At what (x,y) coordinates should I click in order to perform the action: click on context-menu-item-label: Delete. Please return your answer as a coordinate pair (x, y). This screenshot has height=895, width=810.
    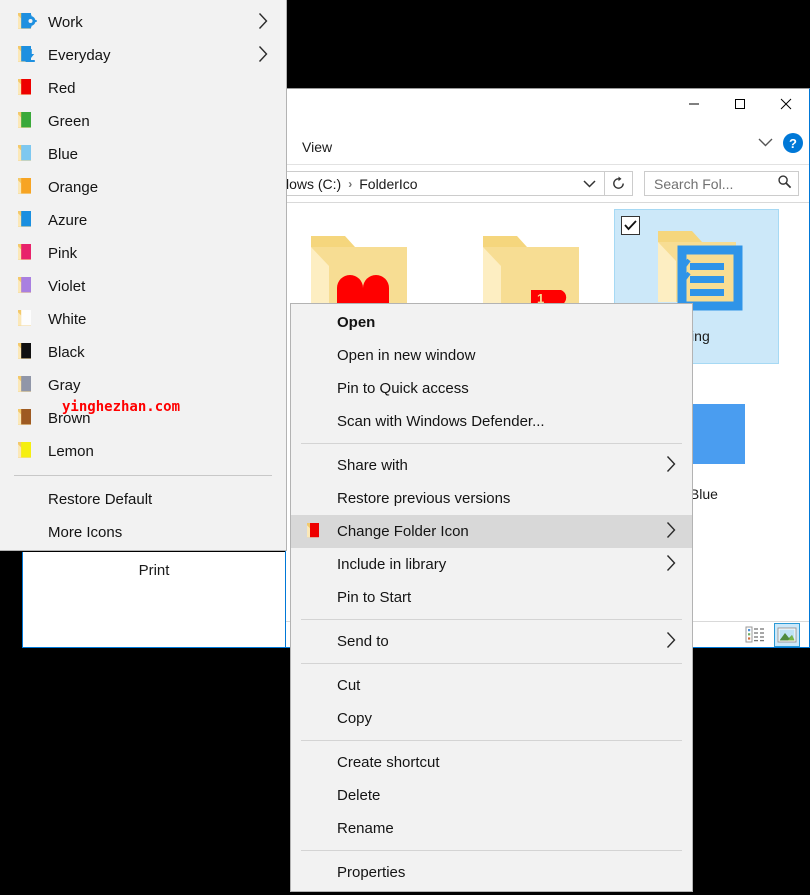
    Looking at the image, I should click on (359, 795).